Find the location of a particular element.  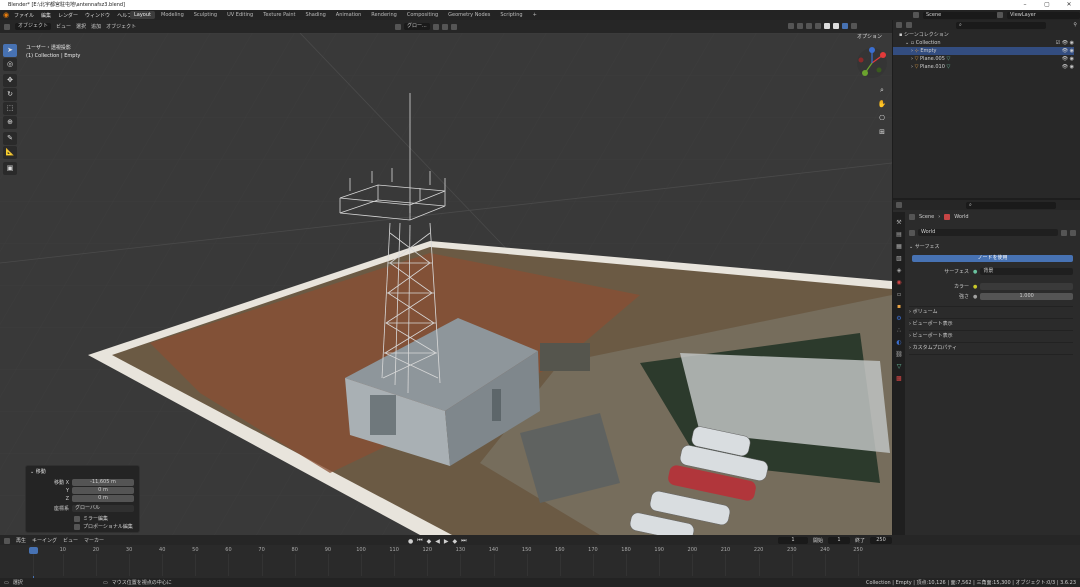

shading-solid-icon is located at coordinates (836, 26).